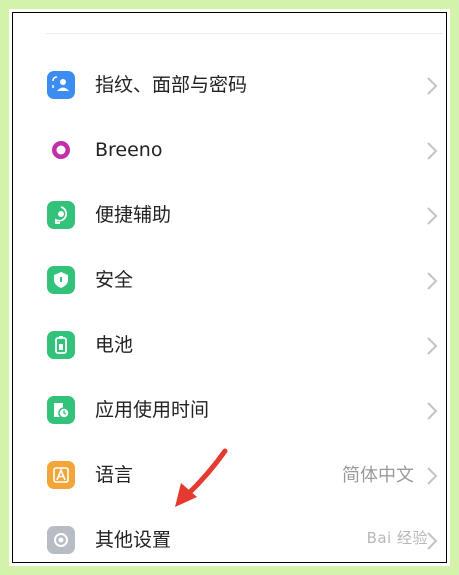 Image resolution: width=459 pixels, height=575 pixels. I want to click on settings-item-label: 指纹、面部与密码, so click(171, 85).